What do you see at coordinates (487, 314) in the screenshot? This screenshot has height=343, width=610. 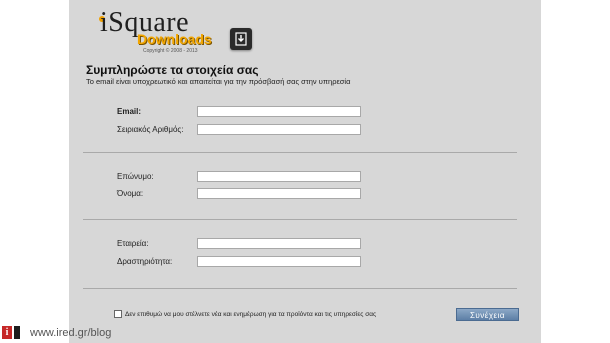 I see `continue-button: Συνέχεια` at bounding box center [487, 314].